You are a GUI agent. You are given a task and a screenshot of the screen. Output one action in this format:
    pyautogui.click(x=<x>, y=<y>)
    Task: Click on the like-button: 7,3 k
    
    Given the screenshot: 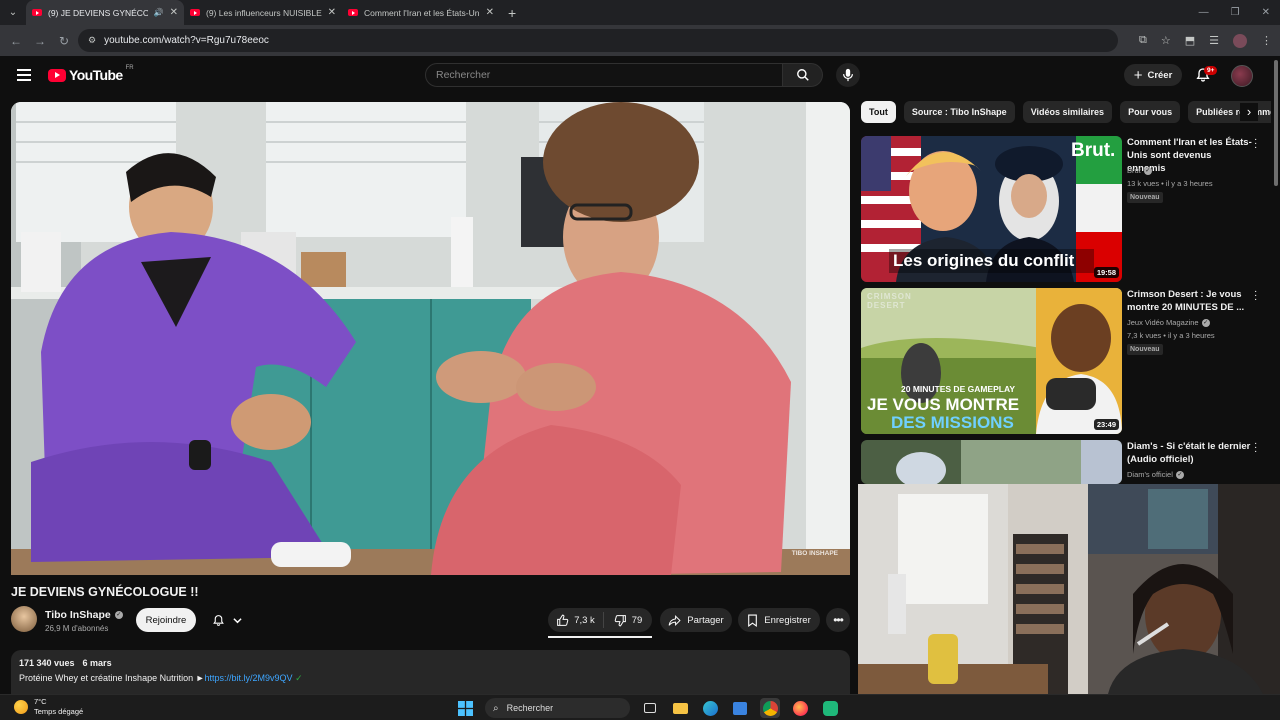 What is the action you would take?
    pyautogui.click(x=576, y=620)
    